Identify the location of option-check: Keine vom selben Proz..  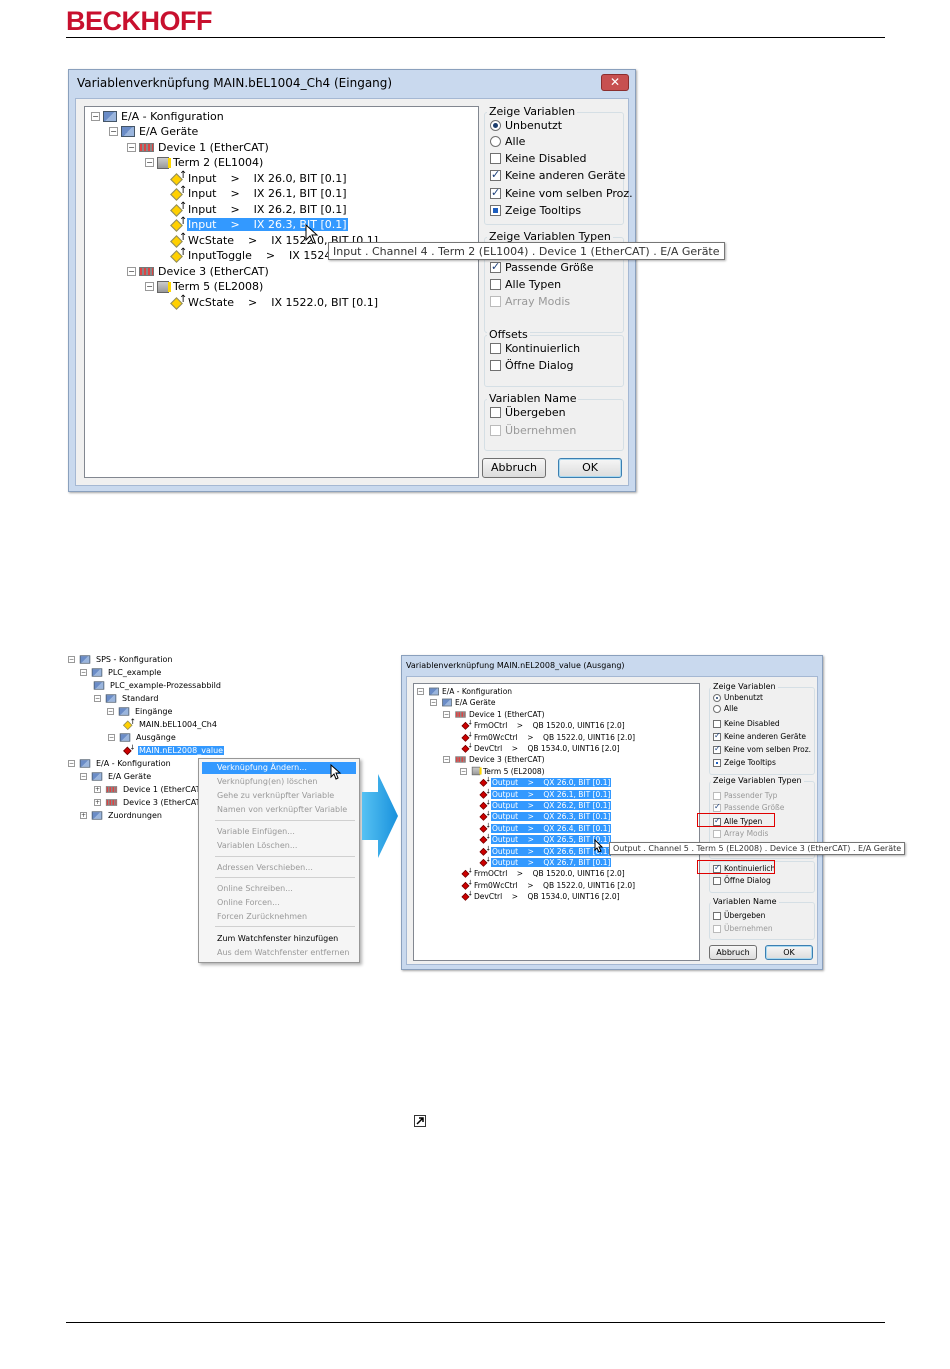
(762, 749).